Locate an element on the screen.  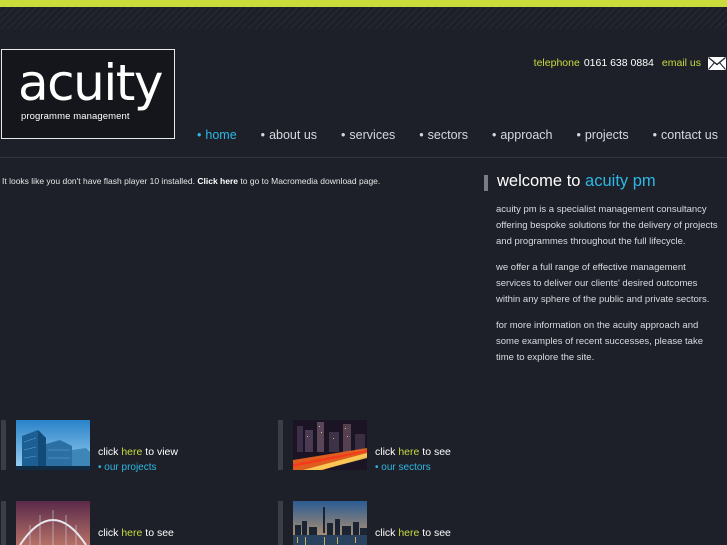
top-accent-bar is located at coordinates (363, 3).